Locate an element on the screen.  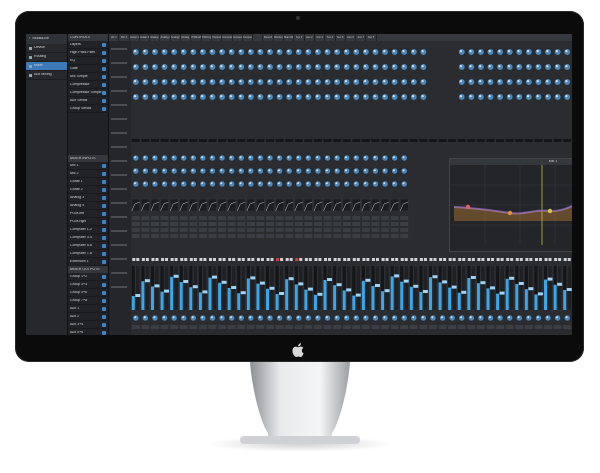
list-item: Group 3+4 is located at coordinates (88, 285).